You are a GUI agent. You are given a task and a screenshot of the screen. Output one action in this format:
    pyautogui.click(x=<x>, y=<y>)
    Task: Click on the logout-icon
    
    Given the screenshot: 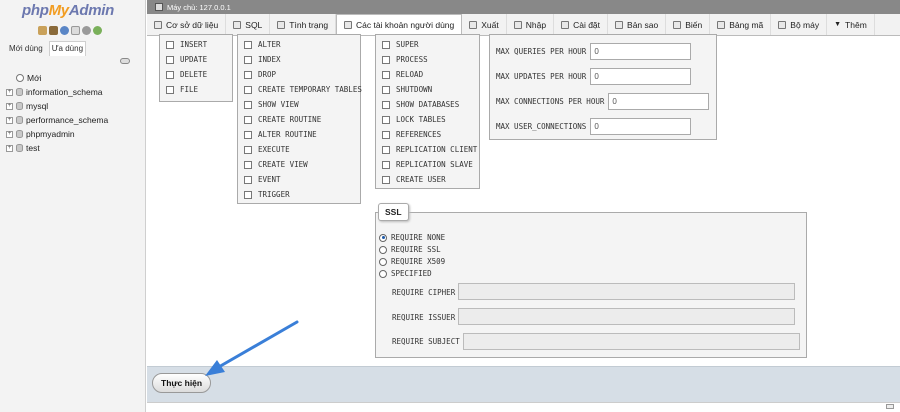 What is the action you would take?
    pyautogui.click(x=53, y=30)
    